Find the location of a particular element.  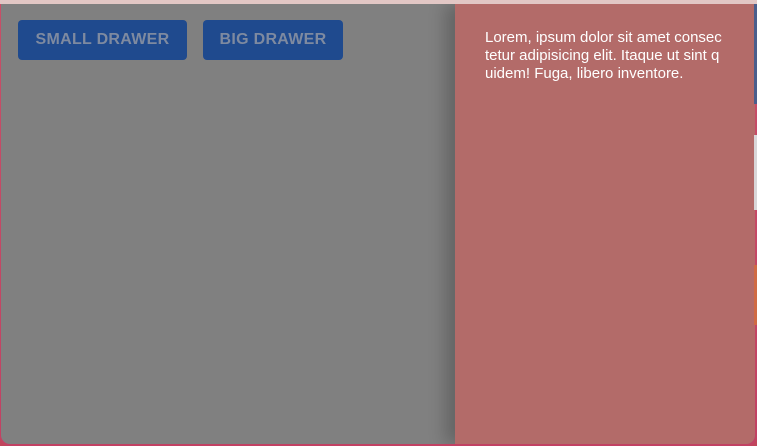

big-drawer-button: Big Drawer is located at coordinates (273, 40).